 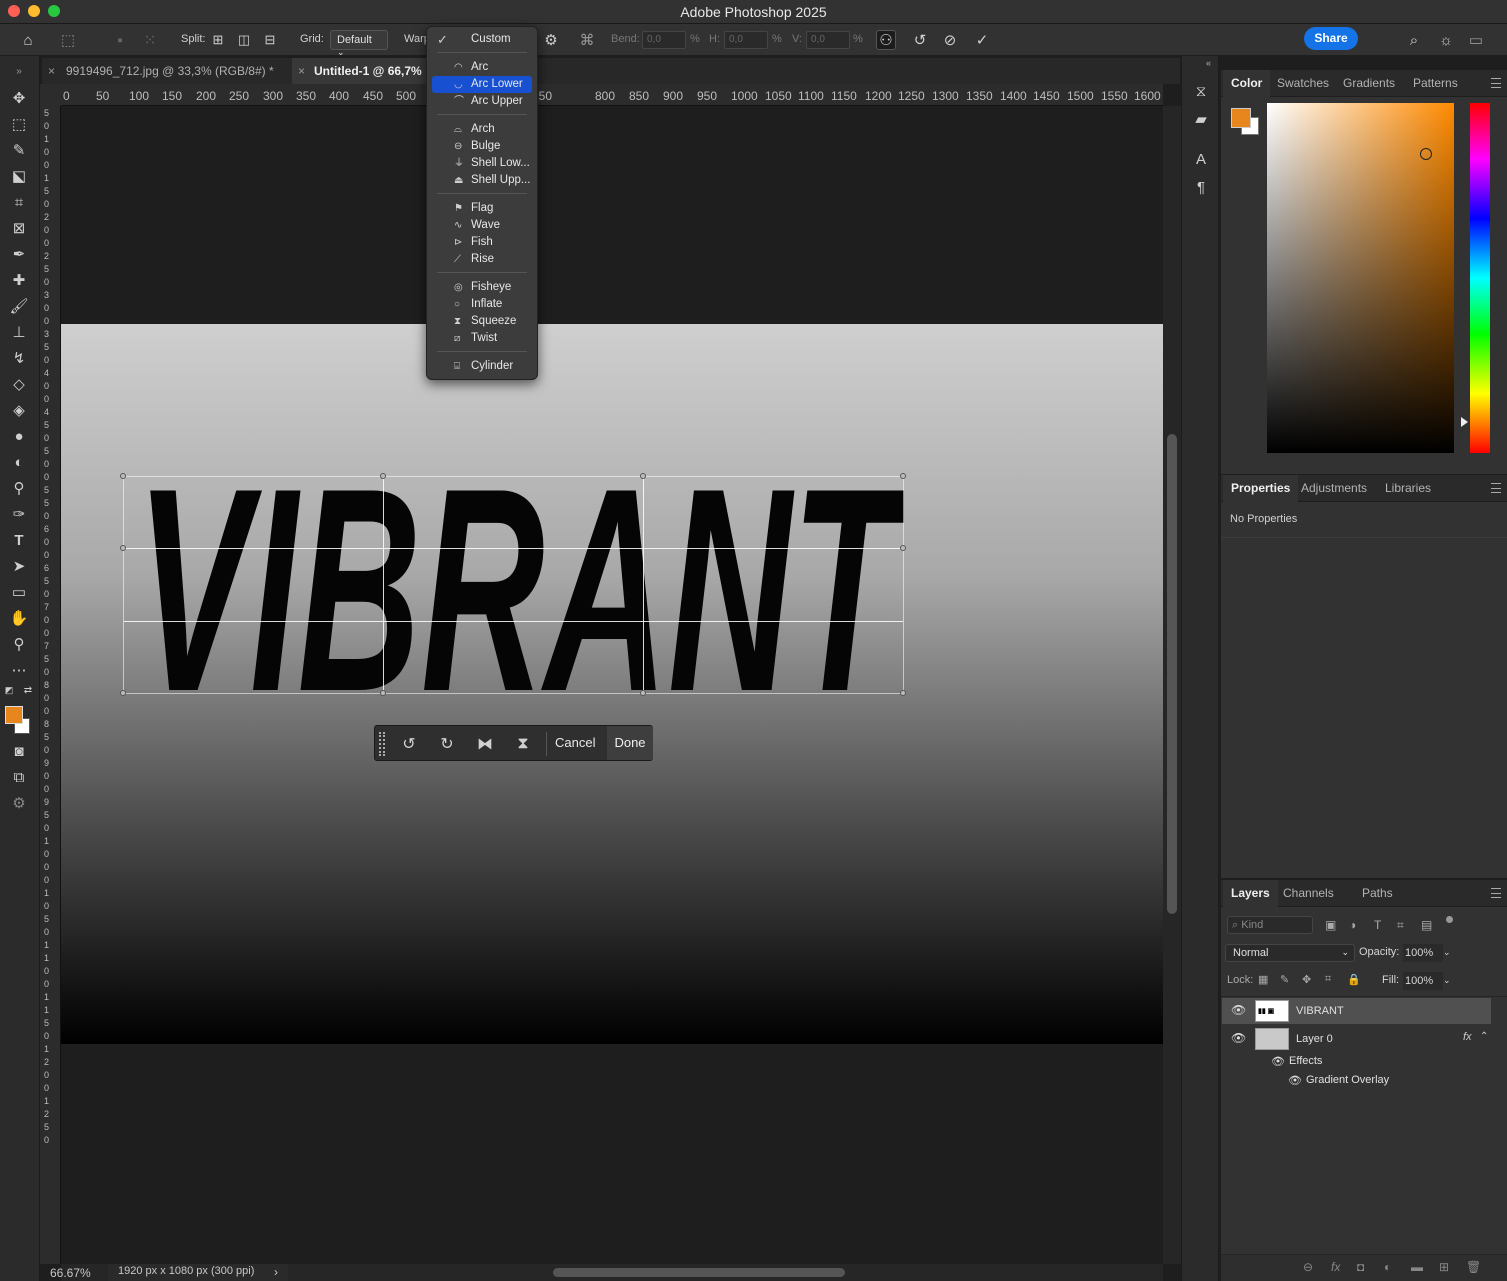 I want to click on discover-lightbulb-icon: ☼, so click(x=1446, y=40).